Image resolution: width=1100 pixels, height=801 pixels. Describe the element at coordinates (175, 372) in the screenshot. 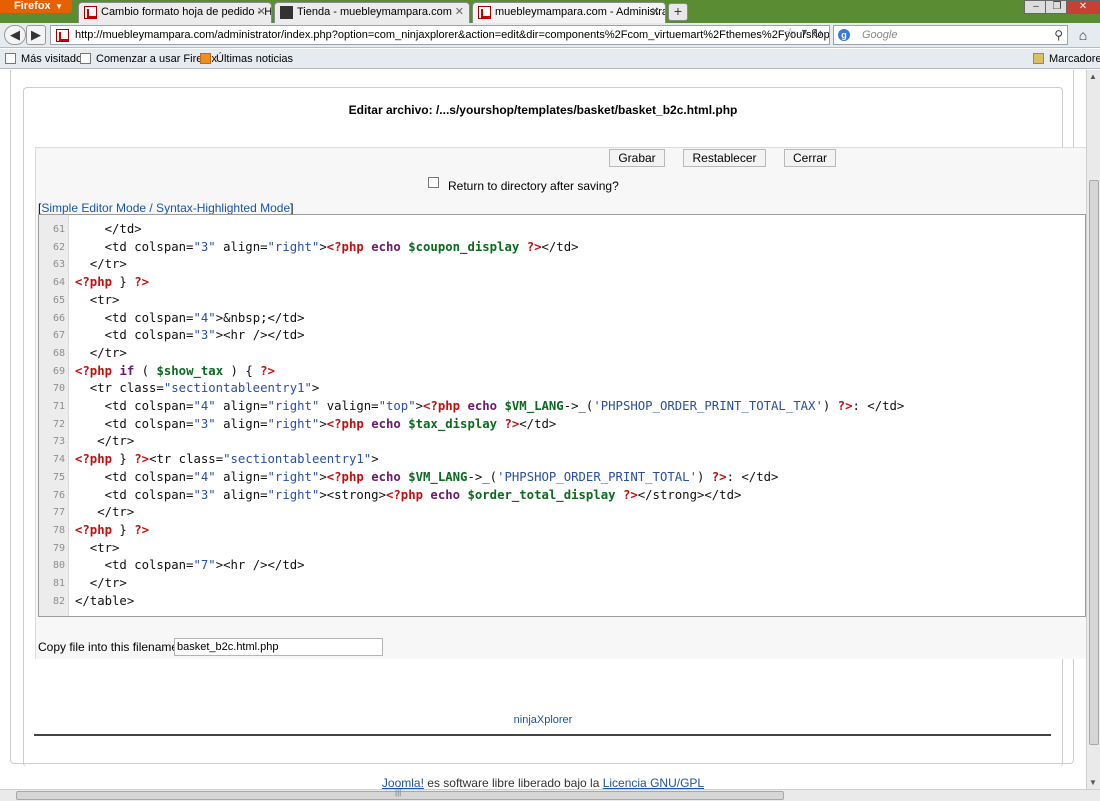

I see `code-text: <?php if ( $show_tax ) { ?>` at that location.